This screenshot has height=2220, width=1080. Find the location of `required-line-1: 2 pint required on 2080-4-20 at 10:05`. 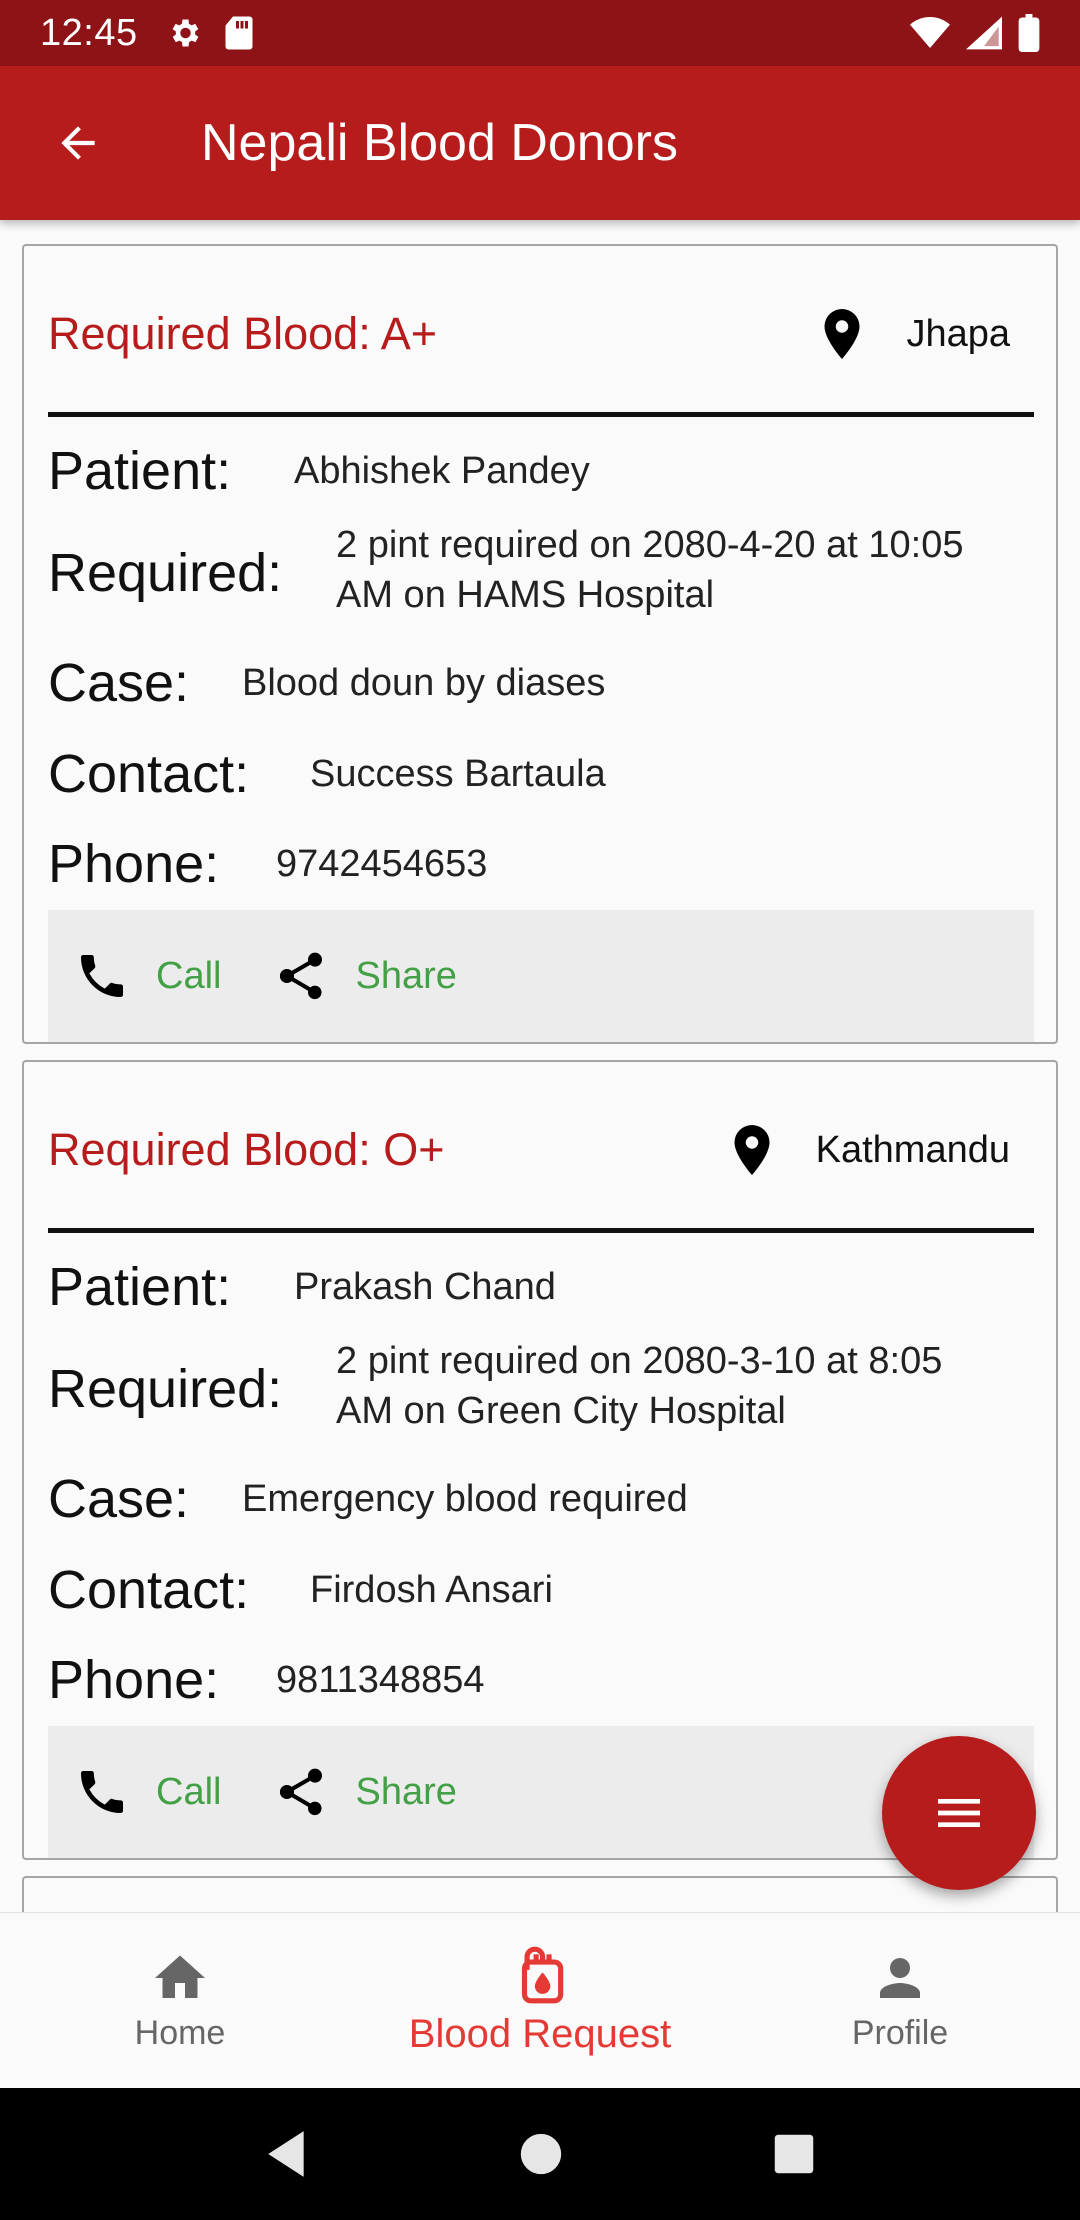

required-line-1: 2 pint required on 2080-4-20 at 10:05 is located at coordinates (650, 545).